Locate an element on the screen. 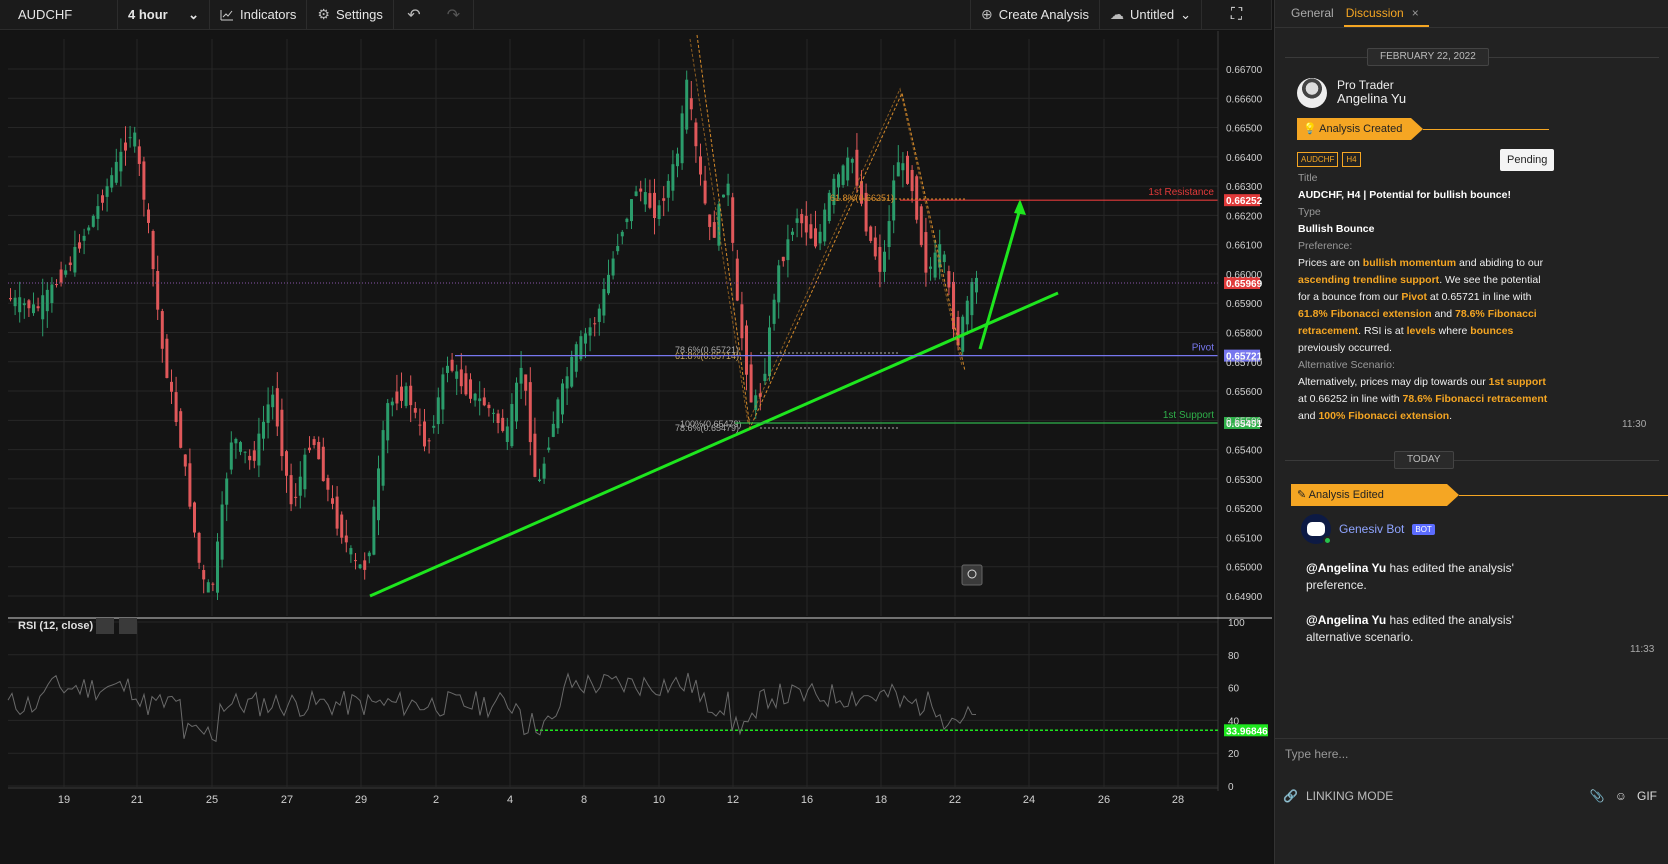 This screenshot has width=1668, height=864. title-label: Title is located at coordinates (1308, 178).